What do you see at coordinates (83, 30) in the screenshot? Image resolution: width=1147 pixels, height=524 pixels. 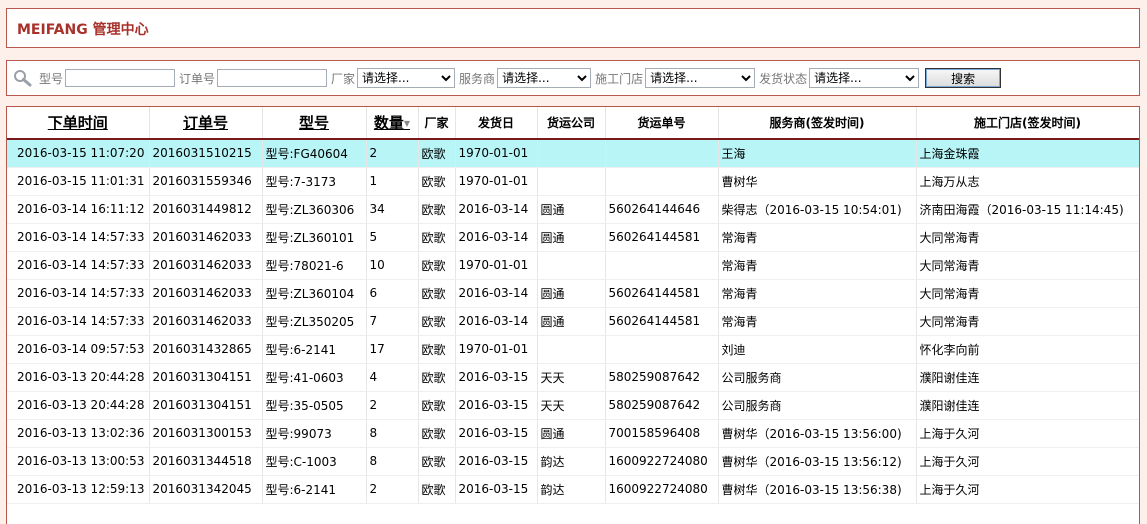 I see `app-title: MEIFANG 管理中心` at bounding box center [83, 30].